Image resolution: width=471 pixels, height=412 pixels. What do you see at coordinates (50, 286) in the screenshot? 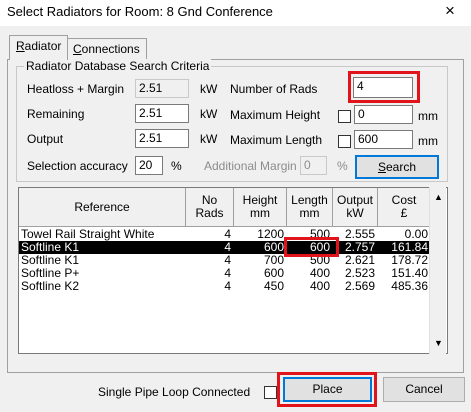
I see `cell-ref: Softline K2` at bounding box center [50, 286].